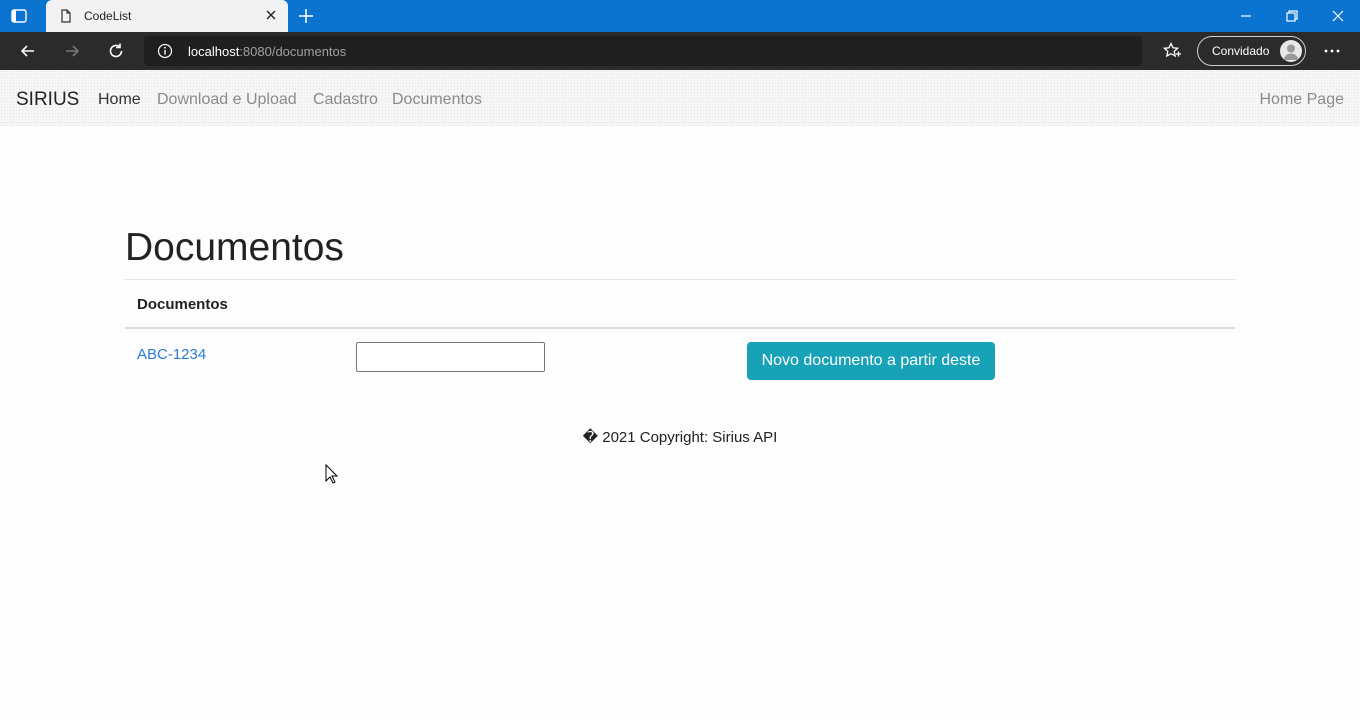 This screenshot has height=720, width=1360. Describe the element at coordinates (214, 51) in the screenshot. I see `url-host: localhost` at that location.